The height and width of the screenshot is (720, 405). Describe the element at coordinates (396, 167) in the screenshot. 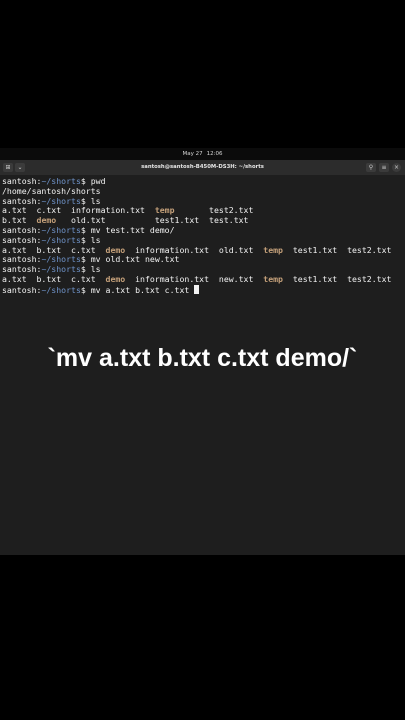

I see `close-icon: ×` at that location.